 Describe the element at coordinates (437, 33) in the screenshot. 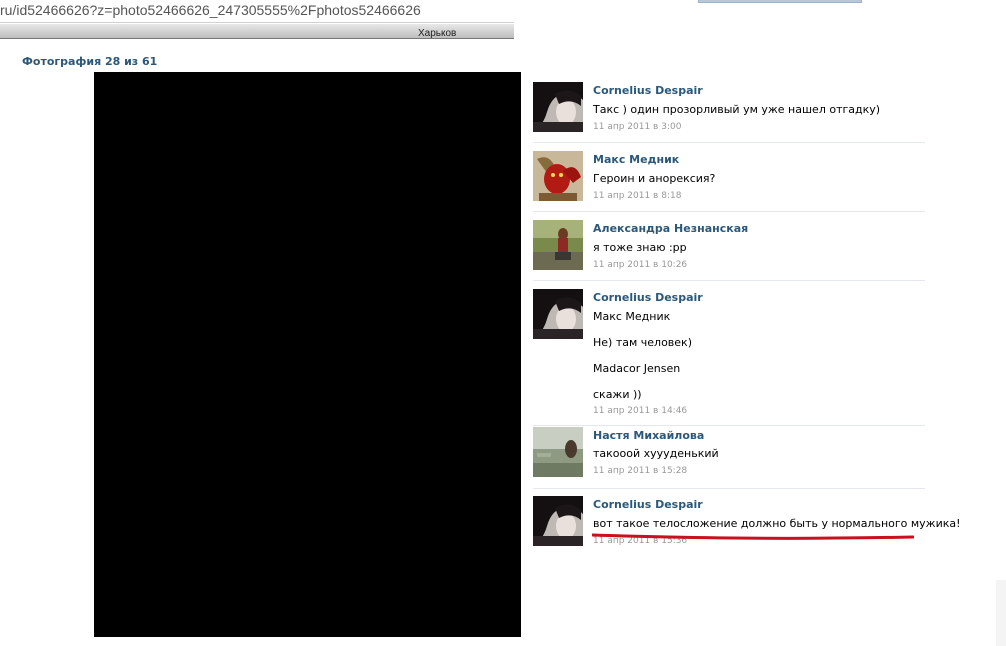

I see `city-label: Харьков` at that location.